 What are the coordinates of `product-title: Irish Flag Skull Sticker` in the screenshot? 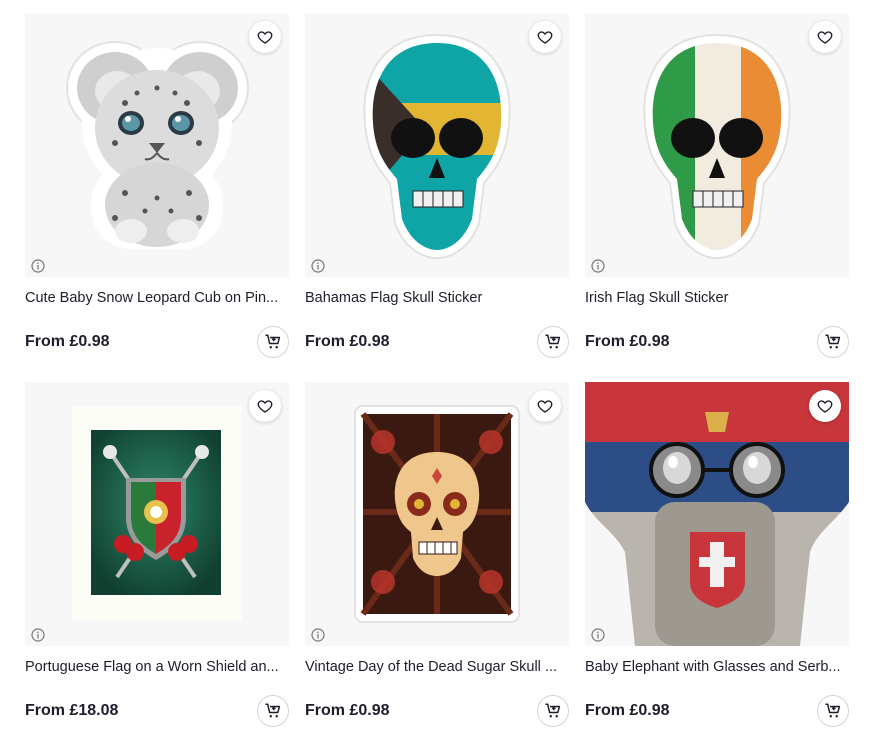 It's located at (717, 298).